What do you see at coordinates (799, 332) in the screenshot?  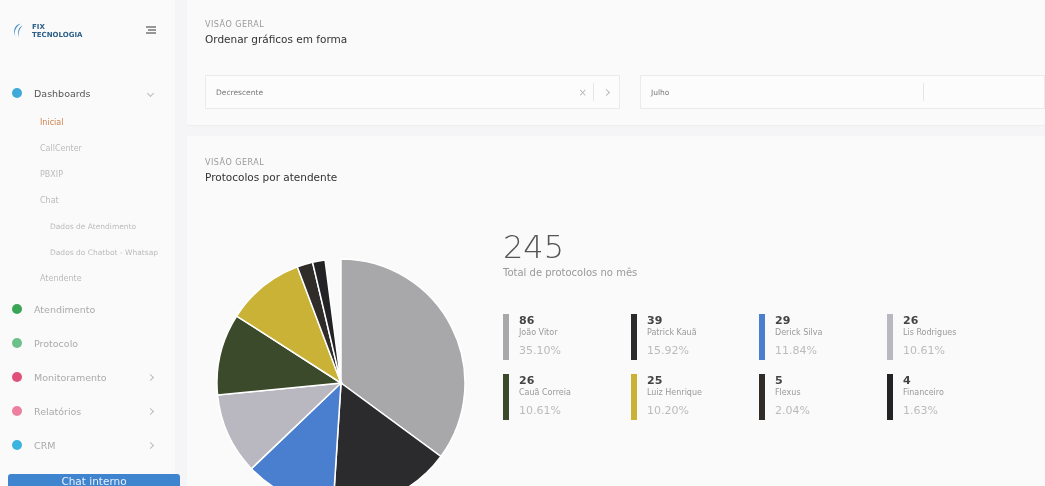 I see `legend-name: Derick Silva` at bounding box center [799, 332].